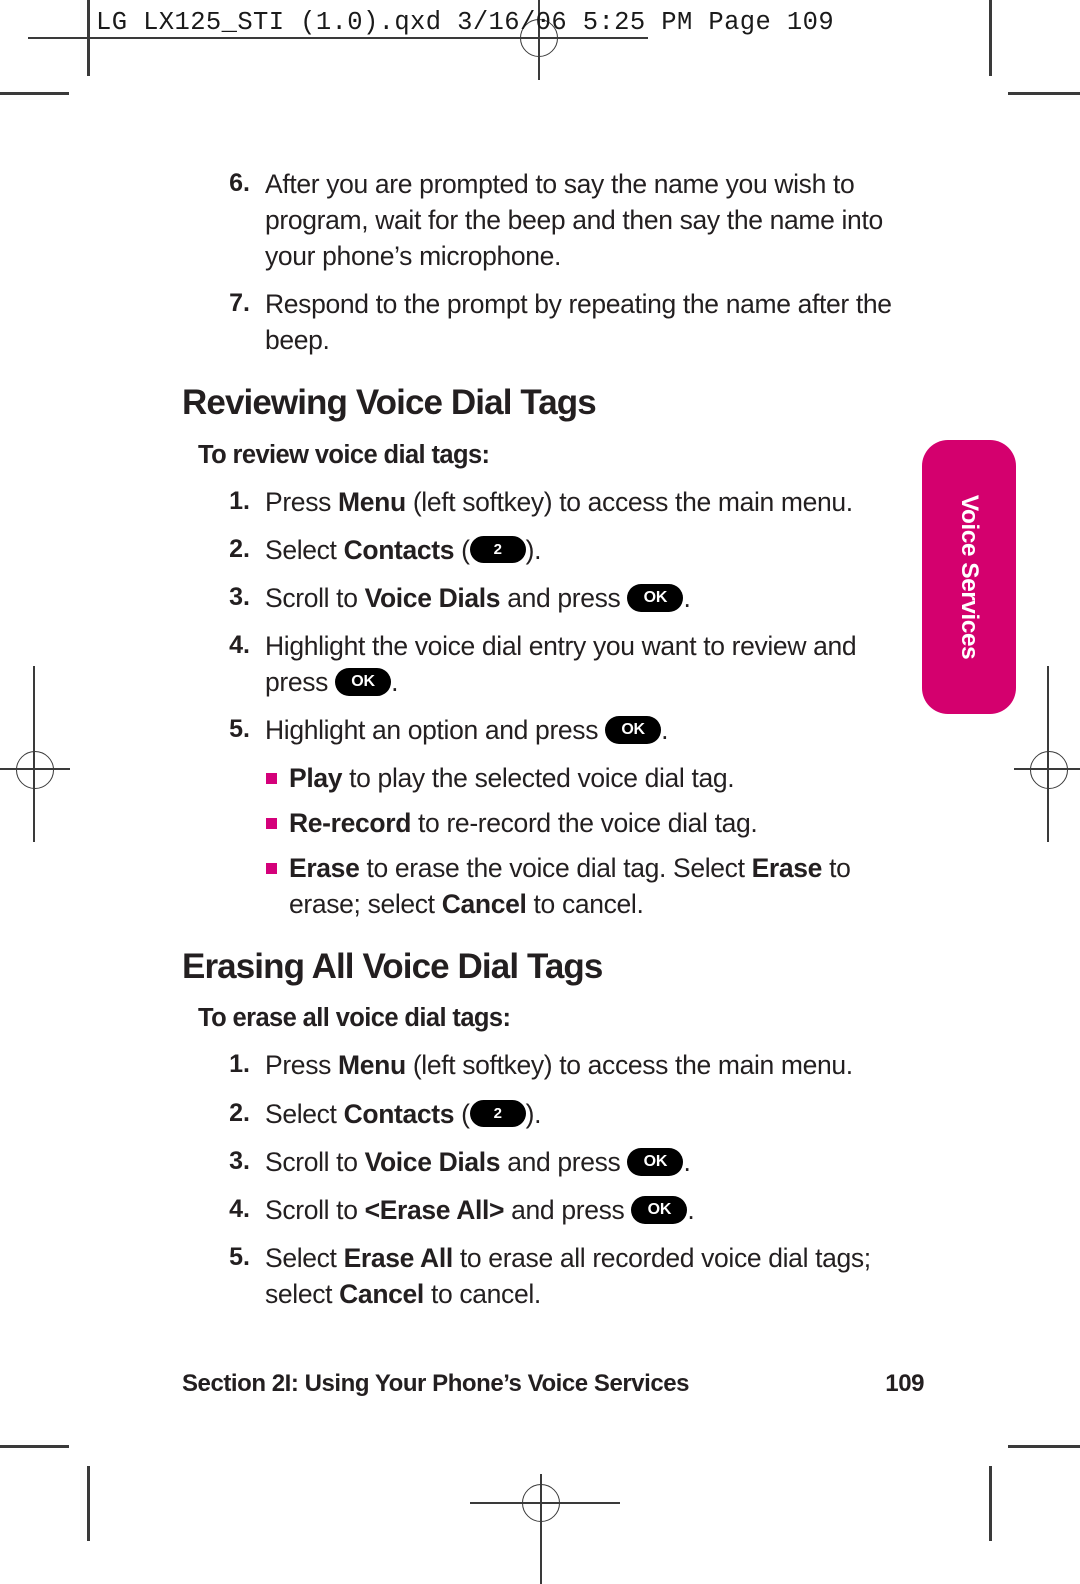 The image size is (1080, 1584). What do you see at coordinates (392, 966) in the screenshot?
I see `section-heading-erasing: Erasing All Voice Dial Tags` at bounding box center [392, 966].